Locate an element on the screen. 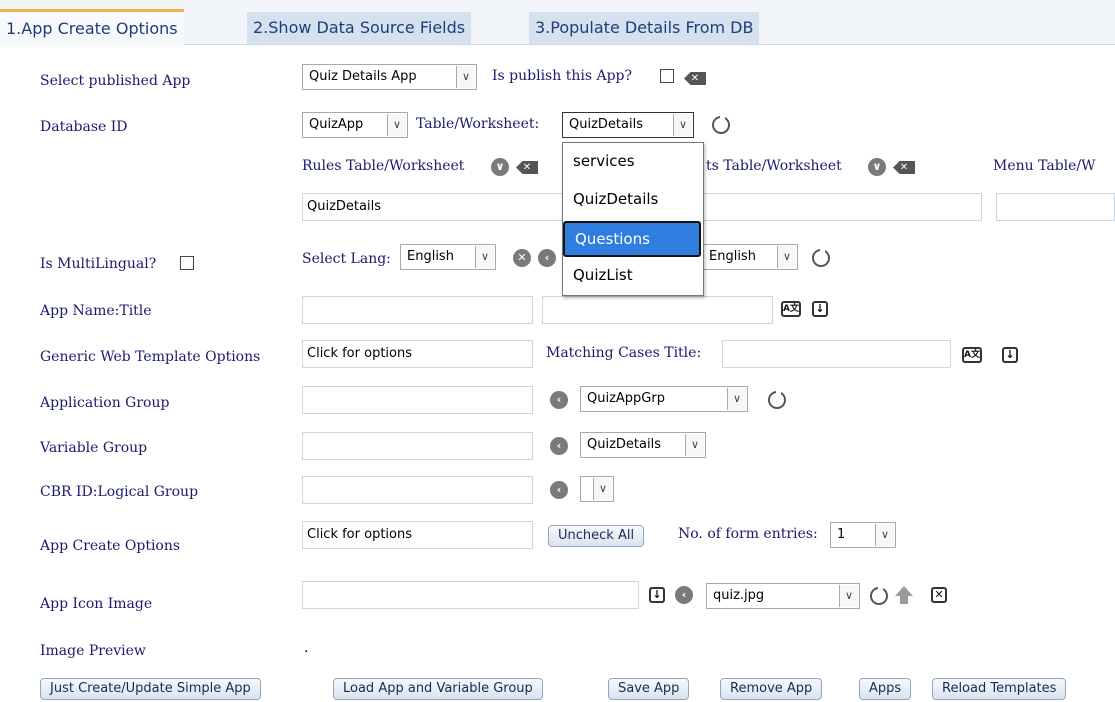  generic-web-input: Click for options is located at coordinates (417, 354).